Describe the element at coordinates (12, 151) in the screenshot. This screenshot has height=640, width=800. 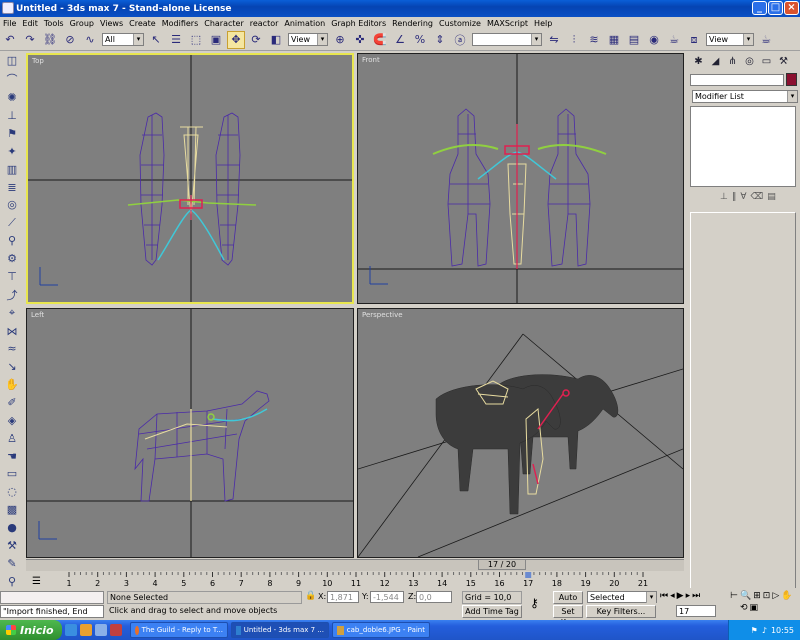
I see `particles-icon: ✦` at that location.